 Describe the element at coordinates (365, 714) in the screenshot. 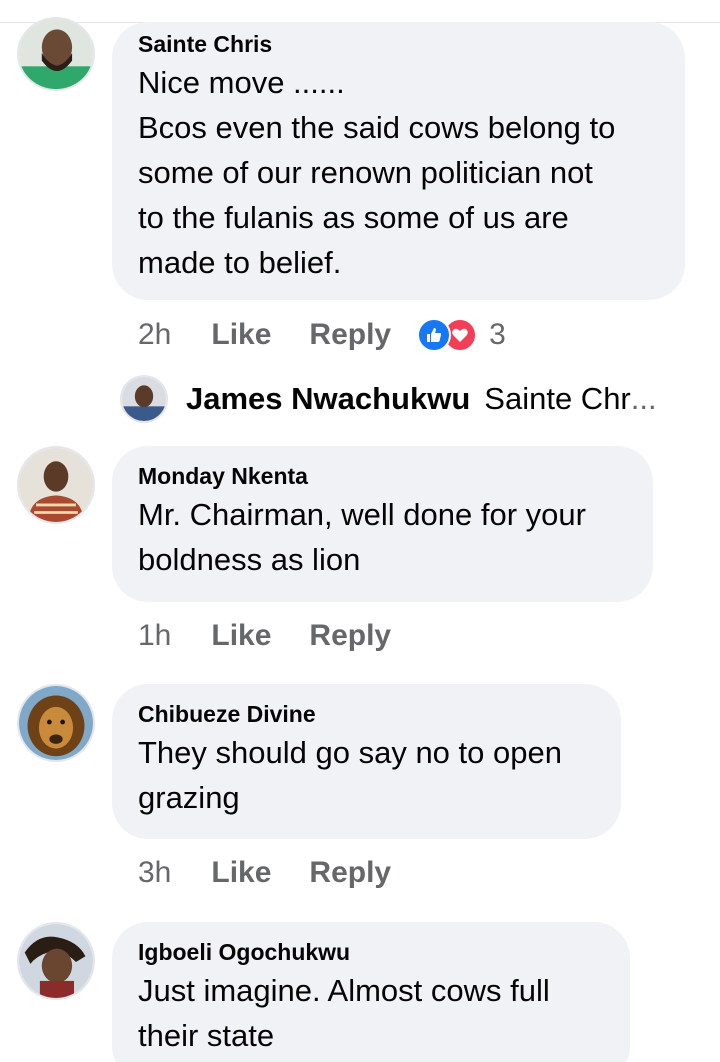

I see `comment-author: Chibueze Divine` at that location.